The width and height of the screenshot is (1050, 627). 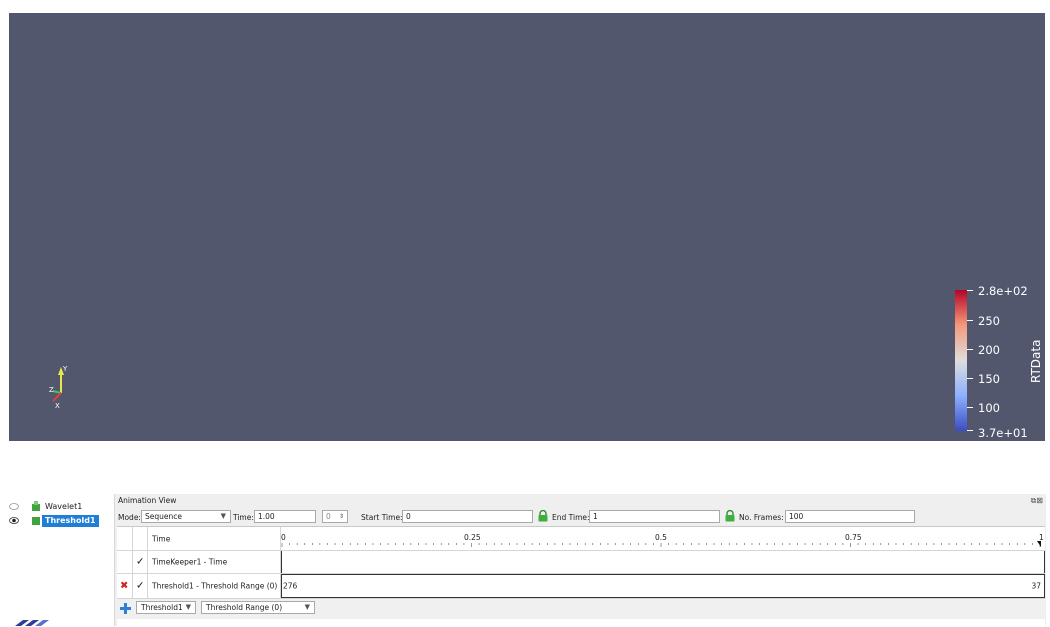 What do you see at coordinates (850, 516) in the screenshot?
I see `frames-input: 100` at bounding box center [850, 516].